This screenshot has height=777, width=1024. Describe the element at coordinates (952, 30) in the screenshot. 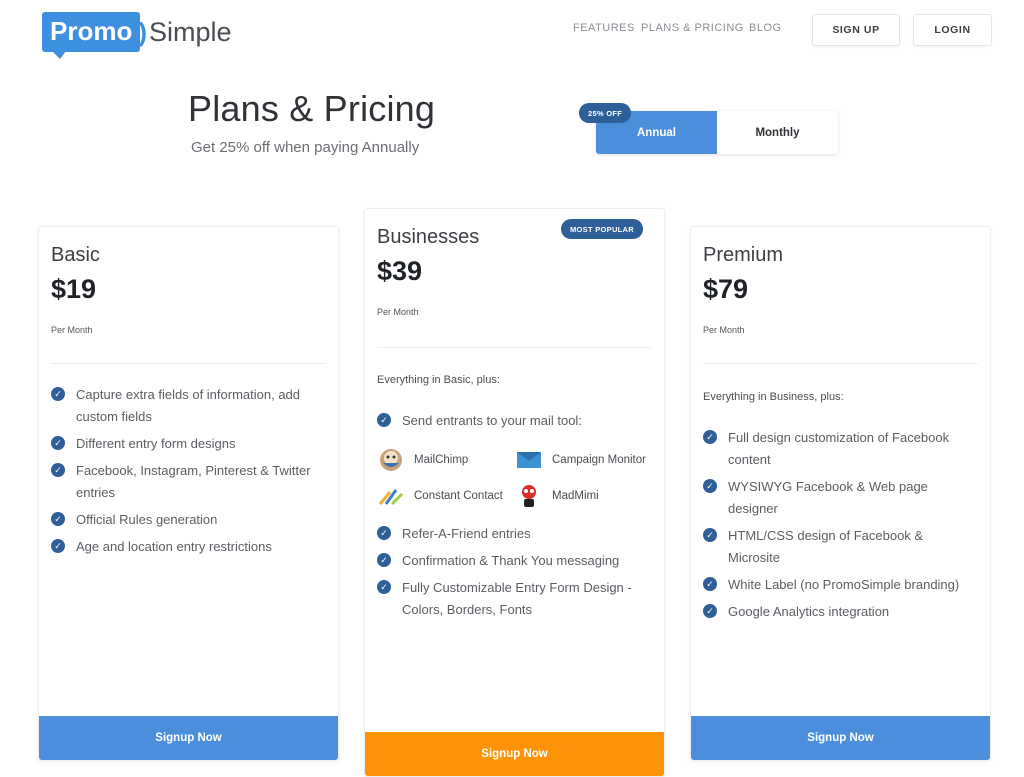

I see `login-button: LOGIN` at that location.